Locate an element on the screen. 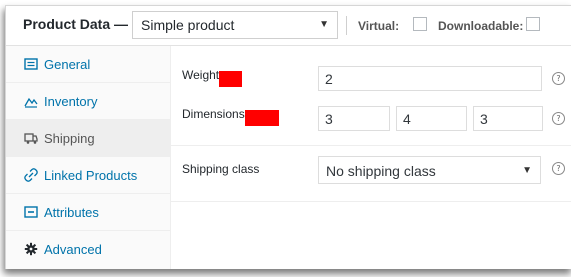 The image size is (571, 277). dimensions-help-icon: ? is located at coordinates (558, 118).